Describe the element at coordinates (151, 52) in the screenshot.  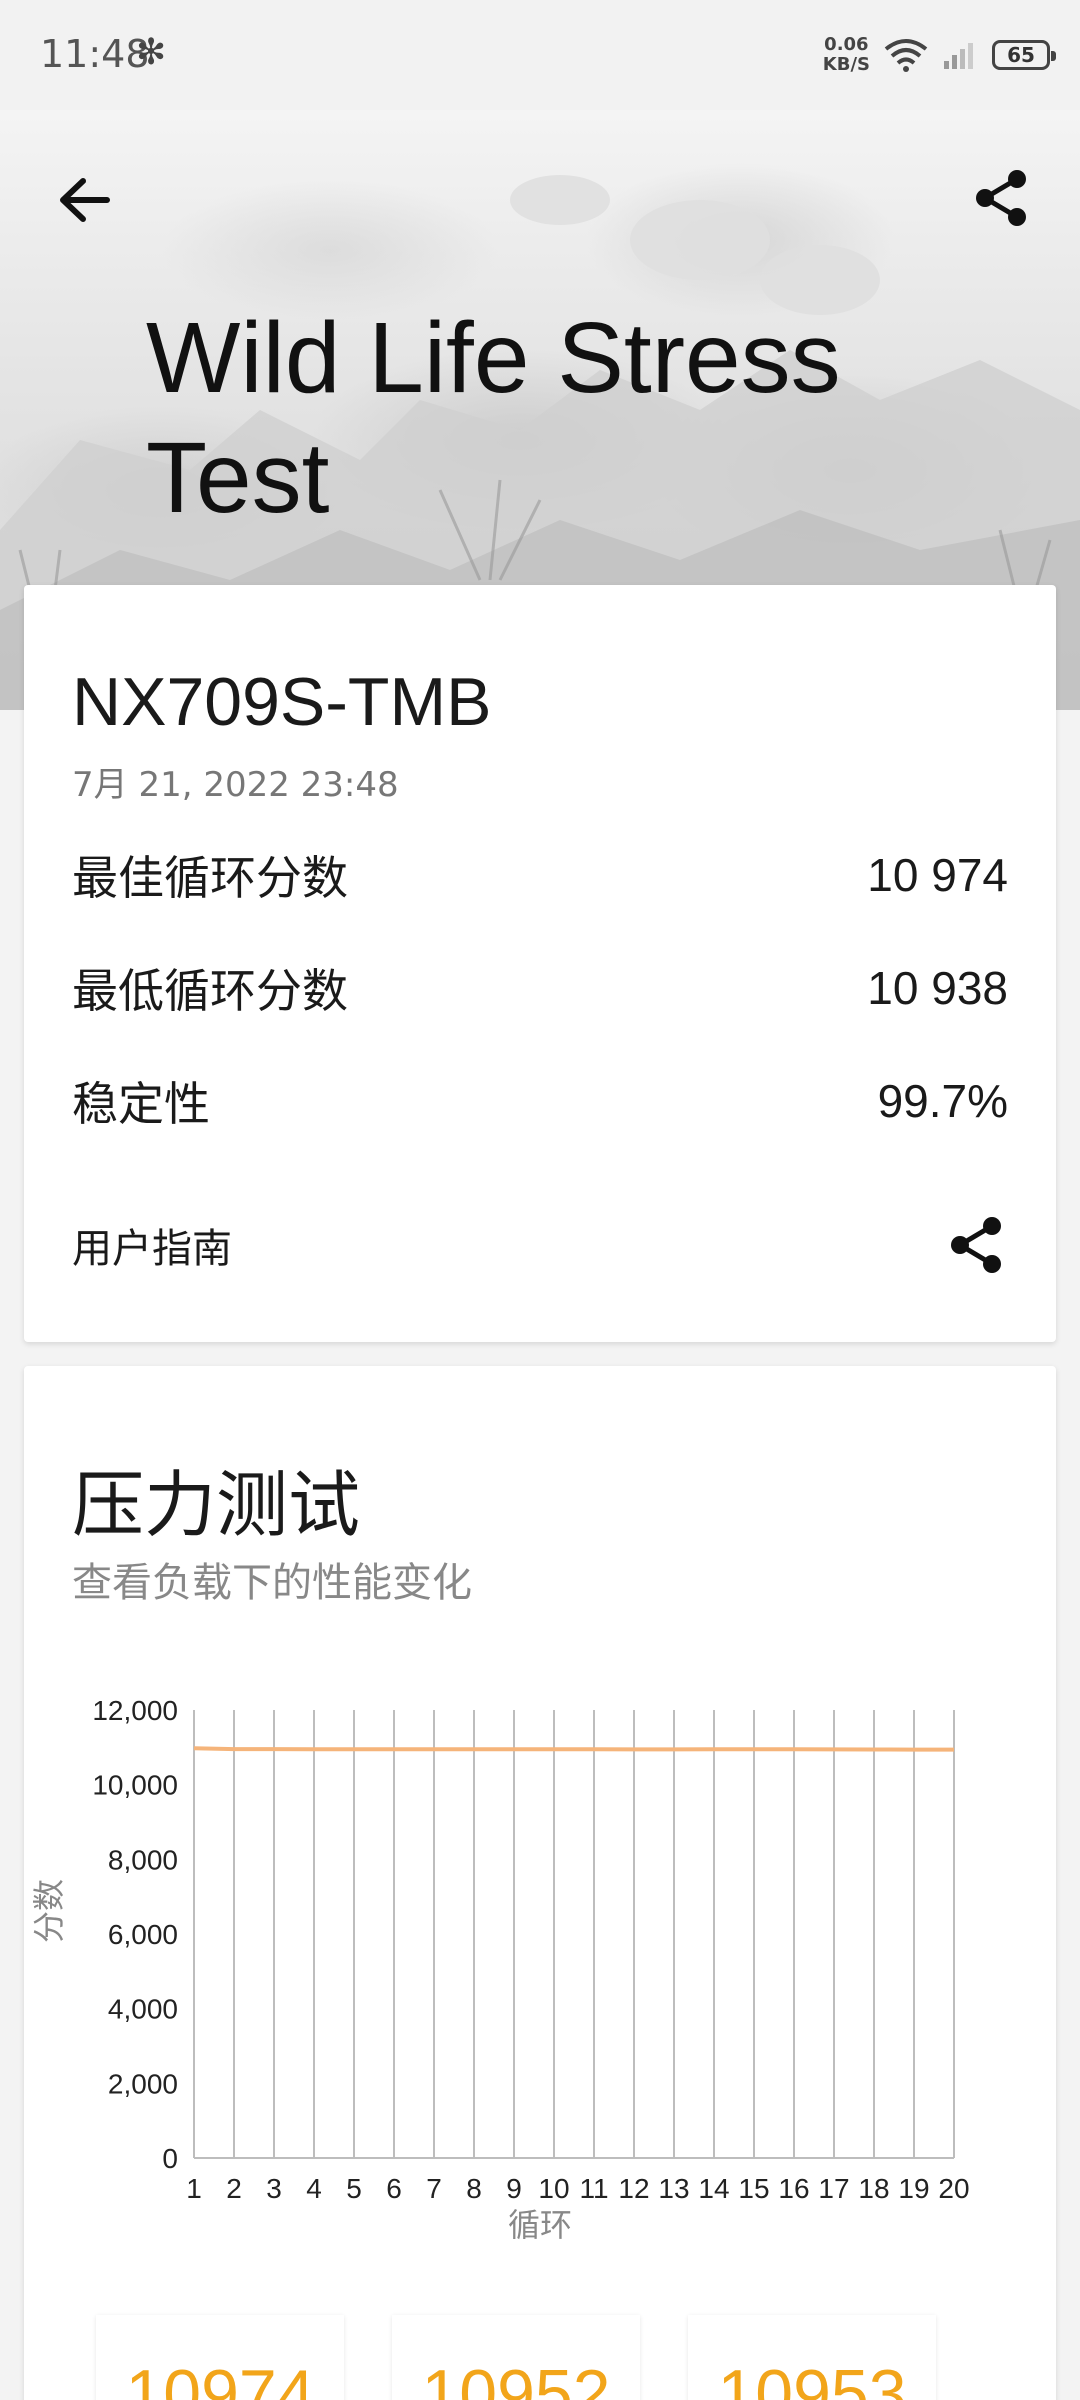
I see `fan-icon: ✻` at that location.